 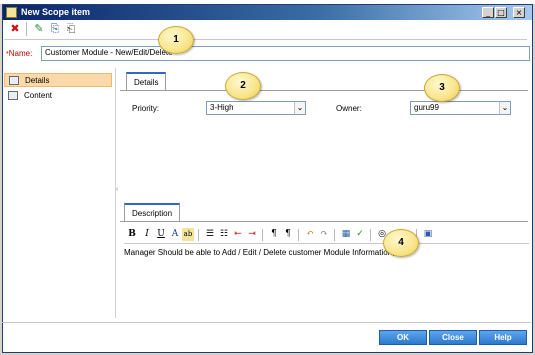 What do you see at coordinates (442, 88) in the screenshot?
I see `callout-3: 3` at bounding box center [442, 88].